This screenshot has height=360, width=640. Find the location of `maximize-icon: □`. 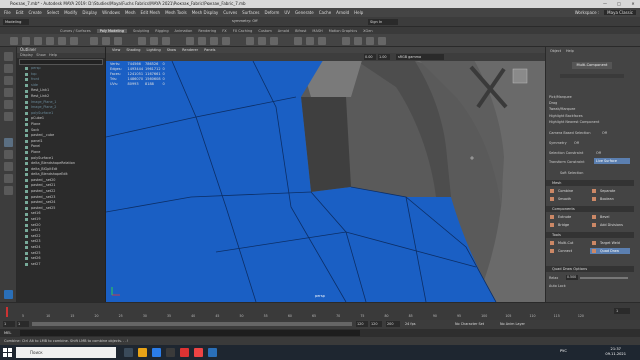

maximize-icon: □ is located at coordinates (619, 4).